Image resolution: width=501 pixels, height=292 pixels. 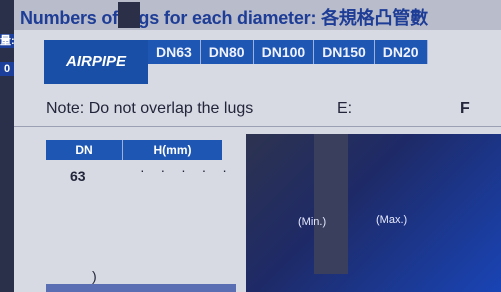 I want to click on tab-dn150: DN150, so click(x=344, y=52).